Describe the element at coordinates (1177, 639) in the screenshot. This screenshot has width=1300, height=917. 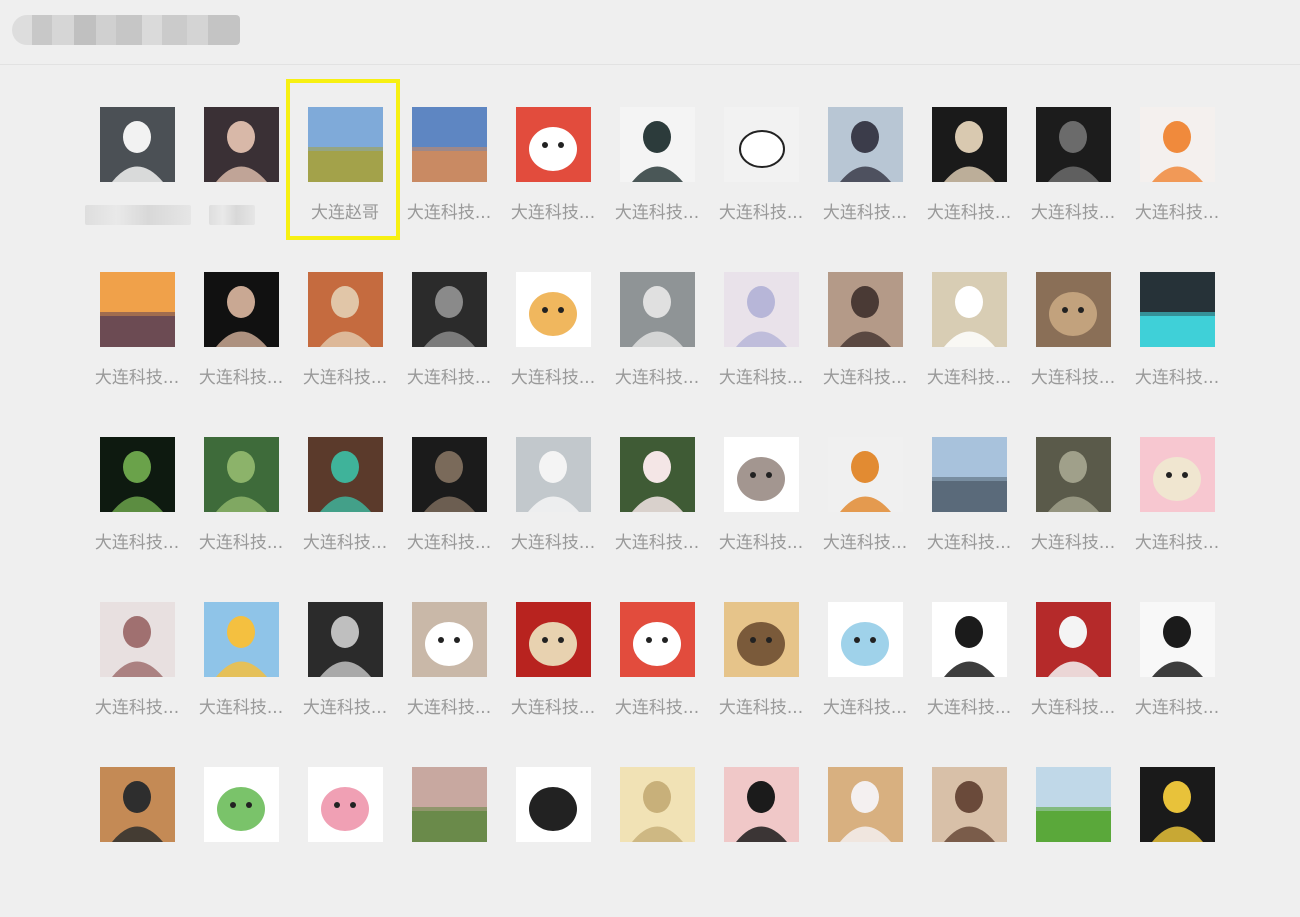
I see `contact-avatar-manga-glasses-boy` at that location.